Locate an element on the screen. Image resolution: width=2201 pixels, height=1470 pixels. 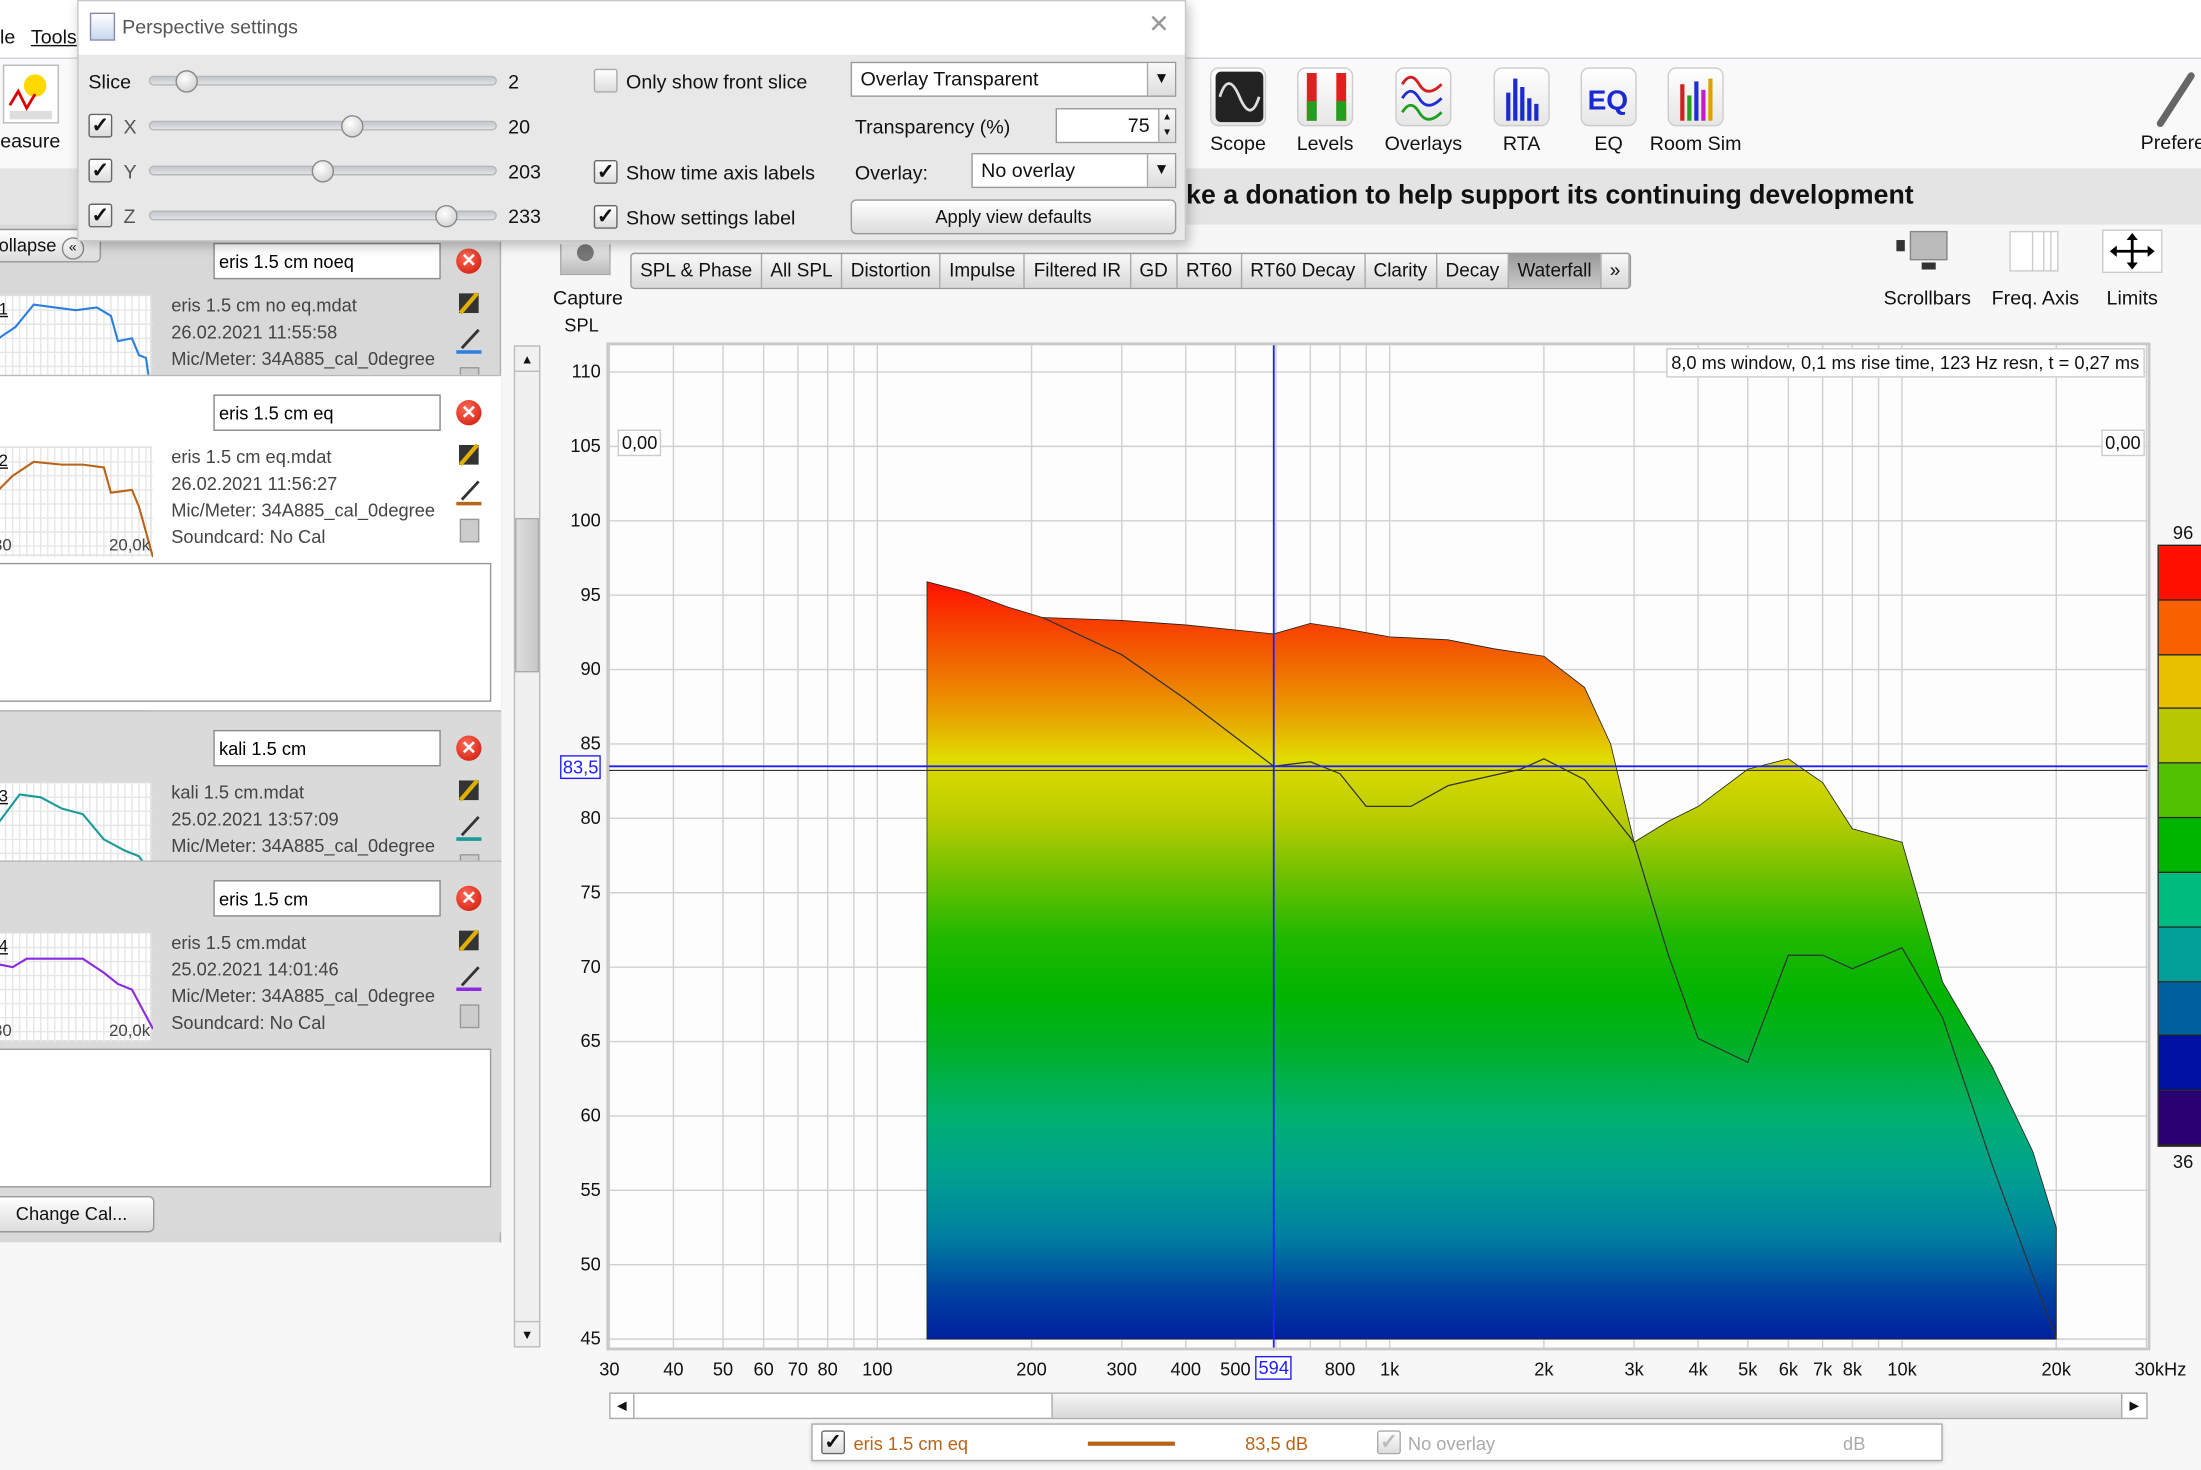
tab-clarity: Clarity is located at coordinates (1401, 271).